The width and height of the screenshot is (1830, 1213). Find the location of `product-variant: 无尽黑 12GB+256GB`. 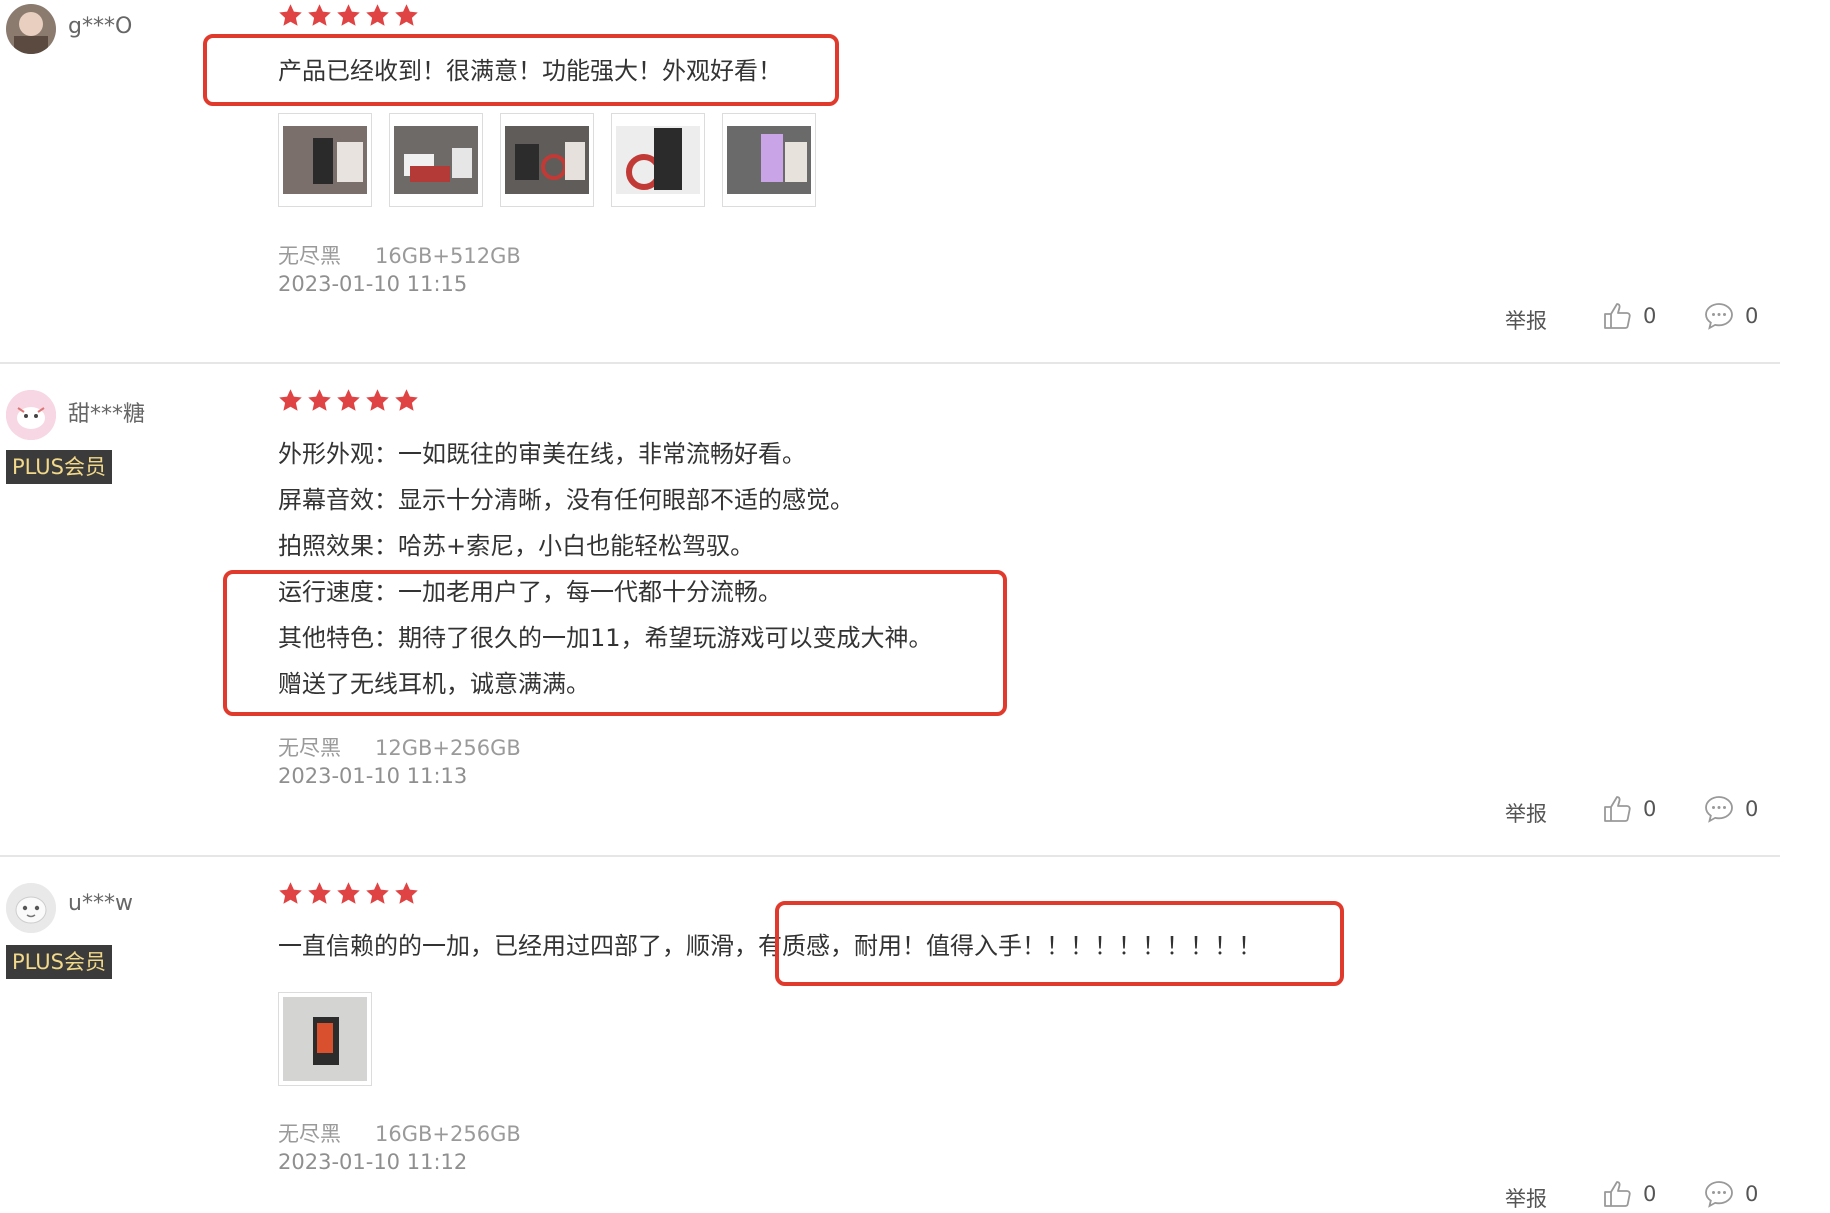

product-variant: 无尽黑 12GB+256GB is located at coordinates (399, 747).